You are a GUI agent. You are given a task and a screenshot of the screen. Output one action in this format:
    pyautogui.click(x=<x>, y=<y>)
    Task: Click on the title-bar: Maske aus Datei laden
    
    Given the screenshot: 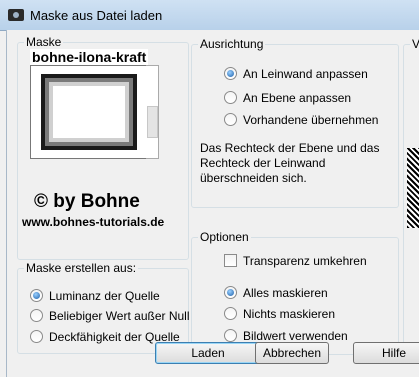 What is the action you would take?
    pyautogui.click(x=209, y=15)
    